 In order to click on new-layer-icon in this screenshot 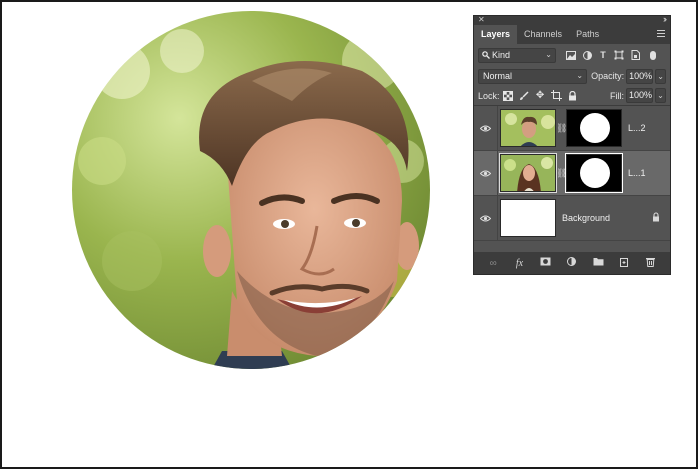, I will do `click(625, 263)`.